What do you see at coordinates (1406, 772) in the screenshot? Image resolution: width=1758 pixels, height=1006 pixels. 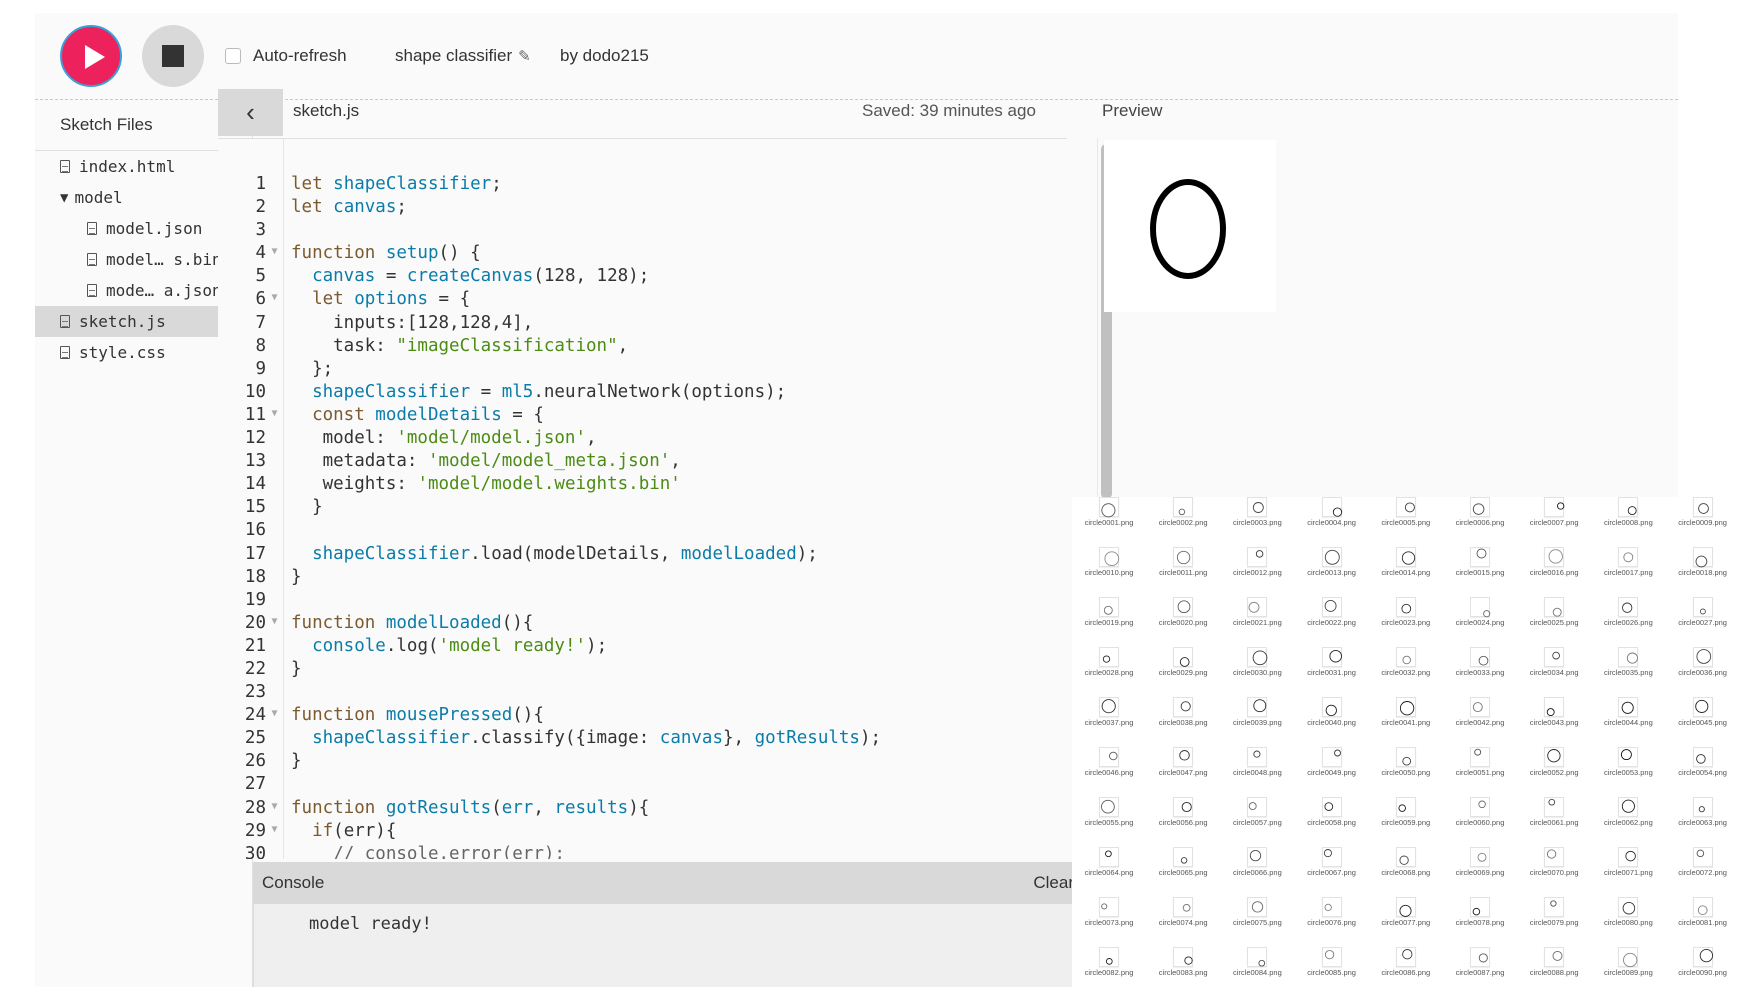 I see `image-file-item: circle0050.png` at bounding box center [1406, 772].